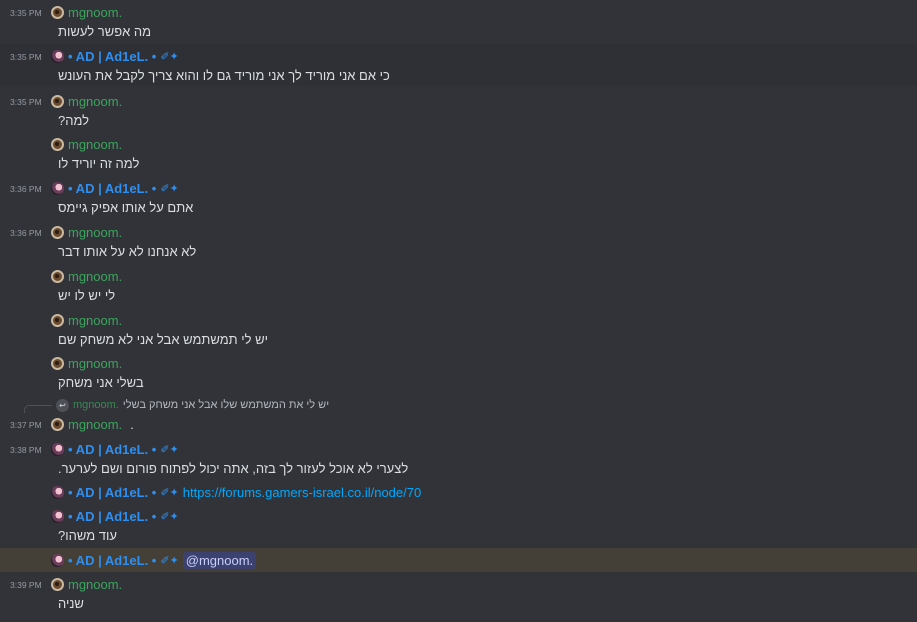  Describe the element at coordinates (458, 287) in the screenshot. I see `message: mgnoom. לי יש לו יש` at that location.